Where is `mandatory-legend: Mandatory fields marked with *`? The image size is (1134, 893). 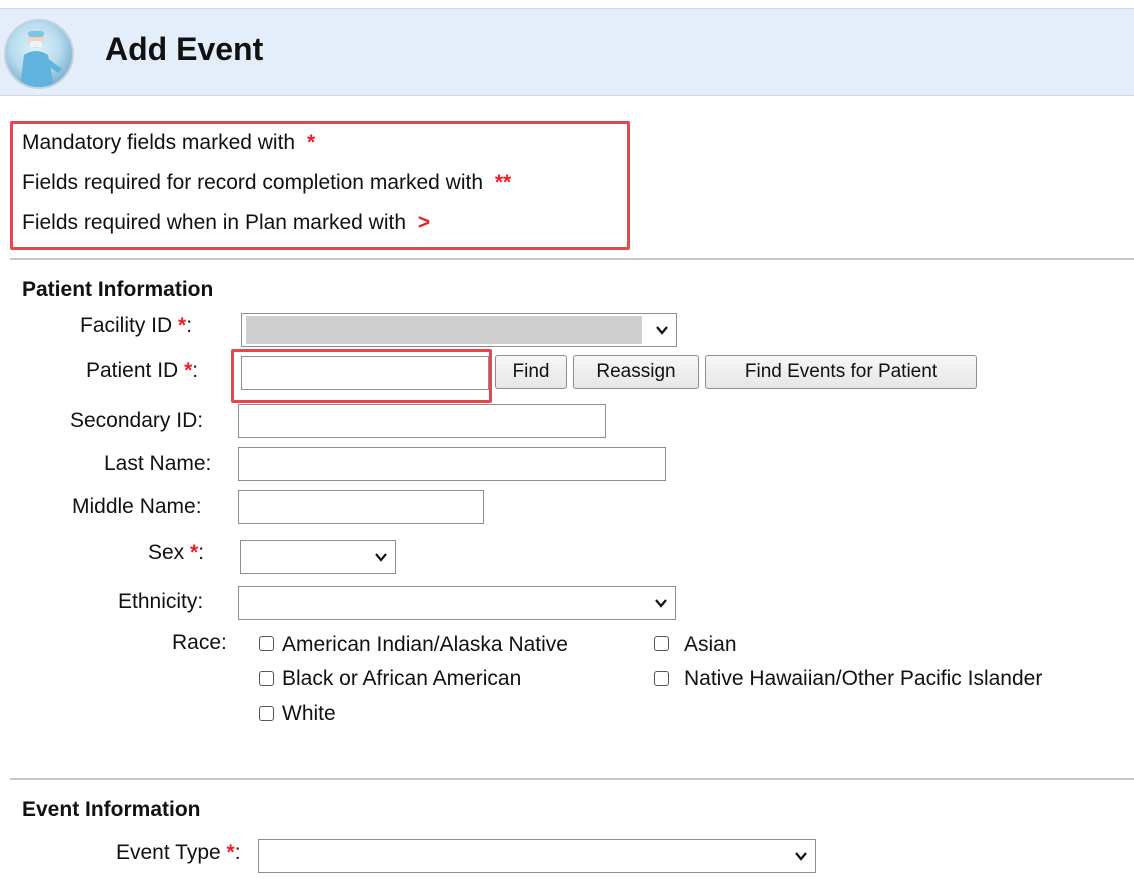
mandatory-legend: Mandatory fields marked with * is located at coordinates (168, 143).